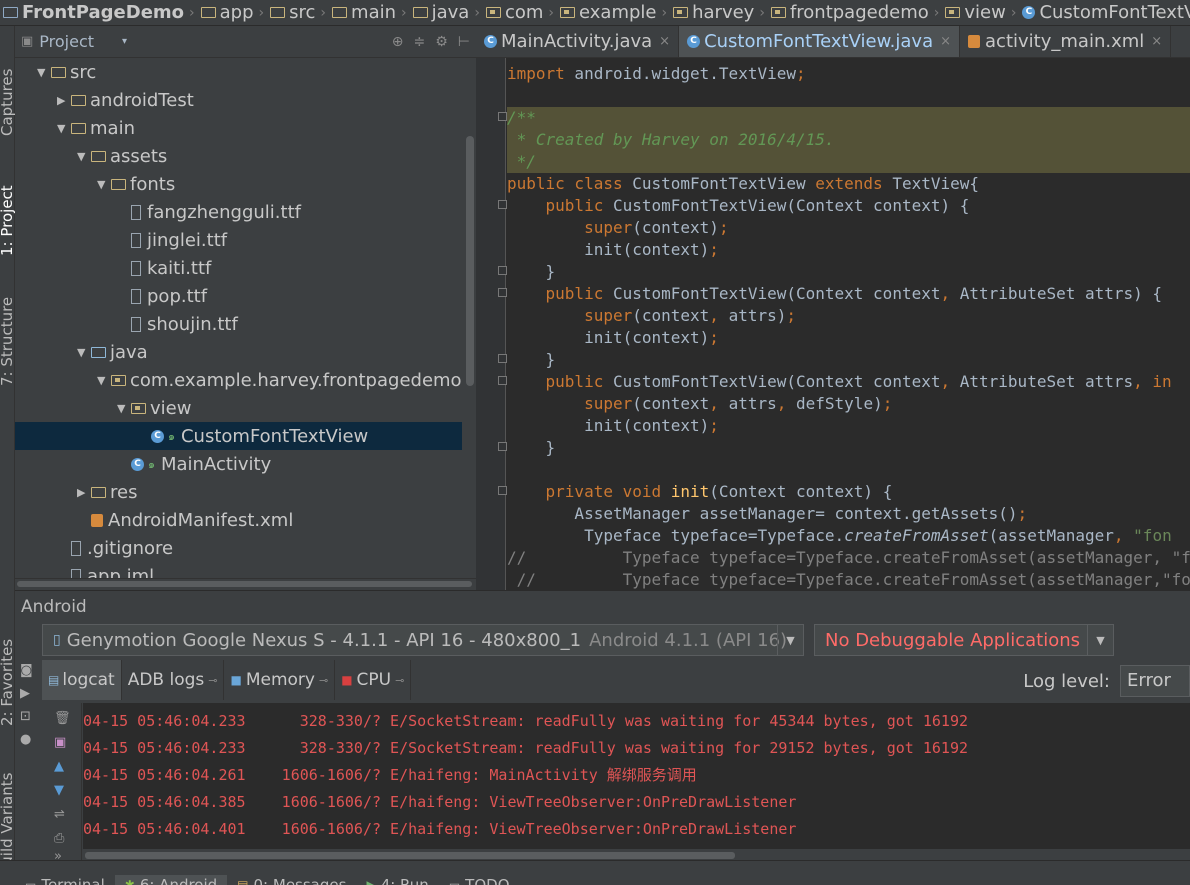  What do you see at coordinates (30, 739) in the screenshot?
I see `stop-icon: ●` at bounding box center [30, 739].